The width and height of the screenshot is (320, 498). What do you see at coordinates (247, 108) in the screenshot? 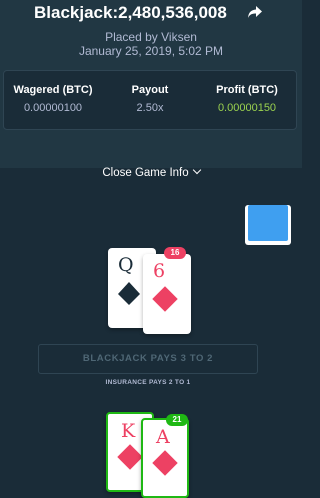
I see `profit-value: 0.00000150` at bounding box center [247, 108].